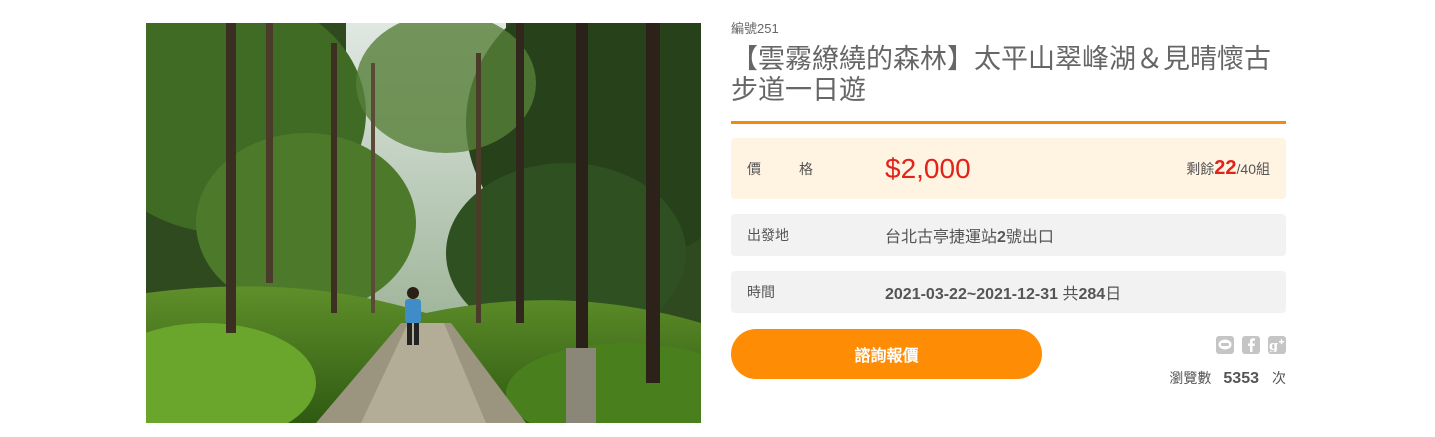 The image size is (1435, 437). I want to click on share-icons: g, so click(1251, 345).